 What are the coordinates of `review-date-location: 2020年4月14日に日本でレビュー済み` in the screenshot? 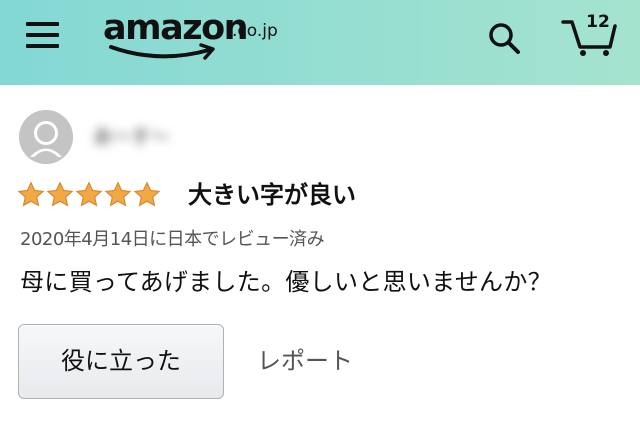 It's located at (172, 239).